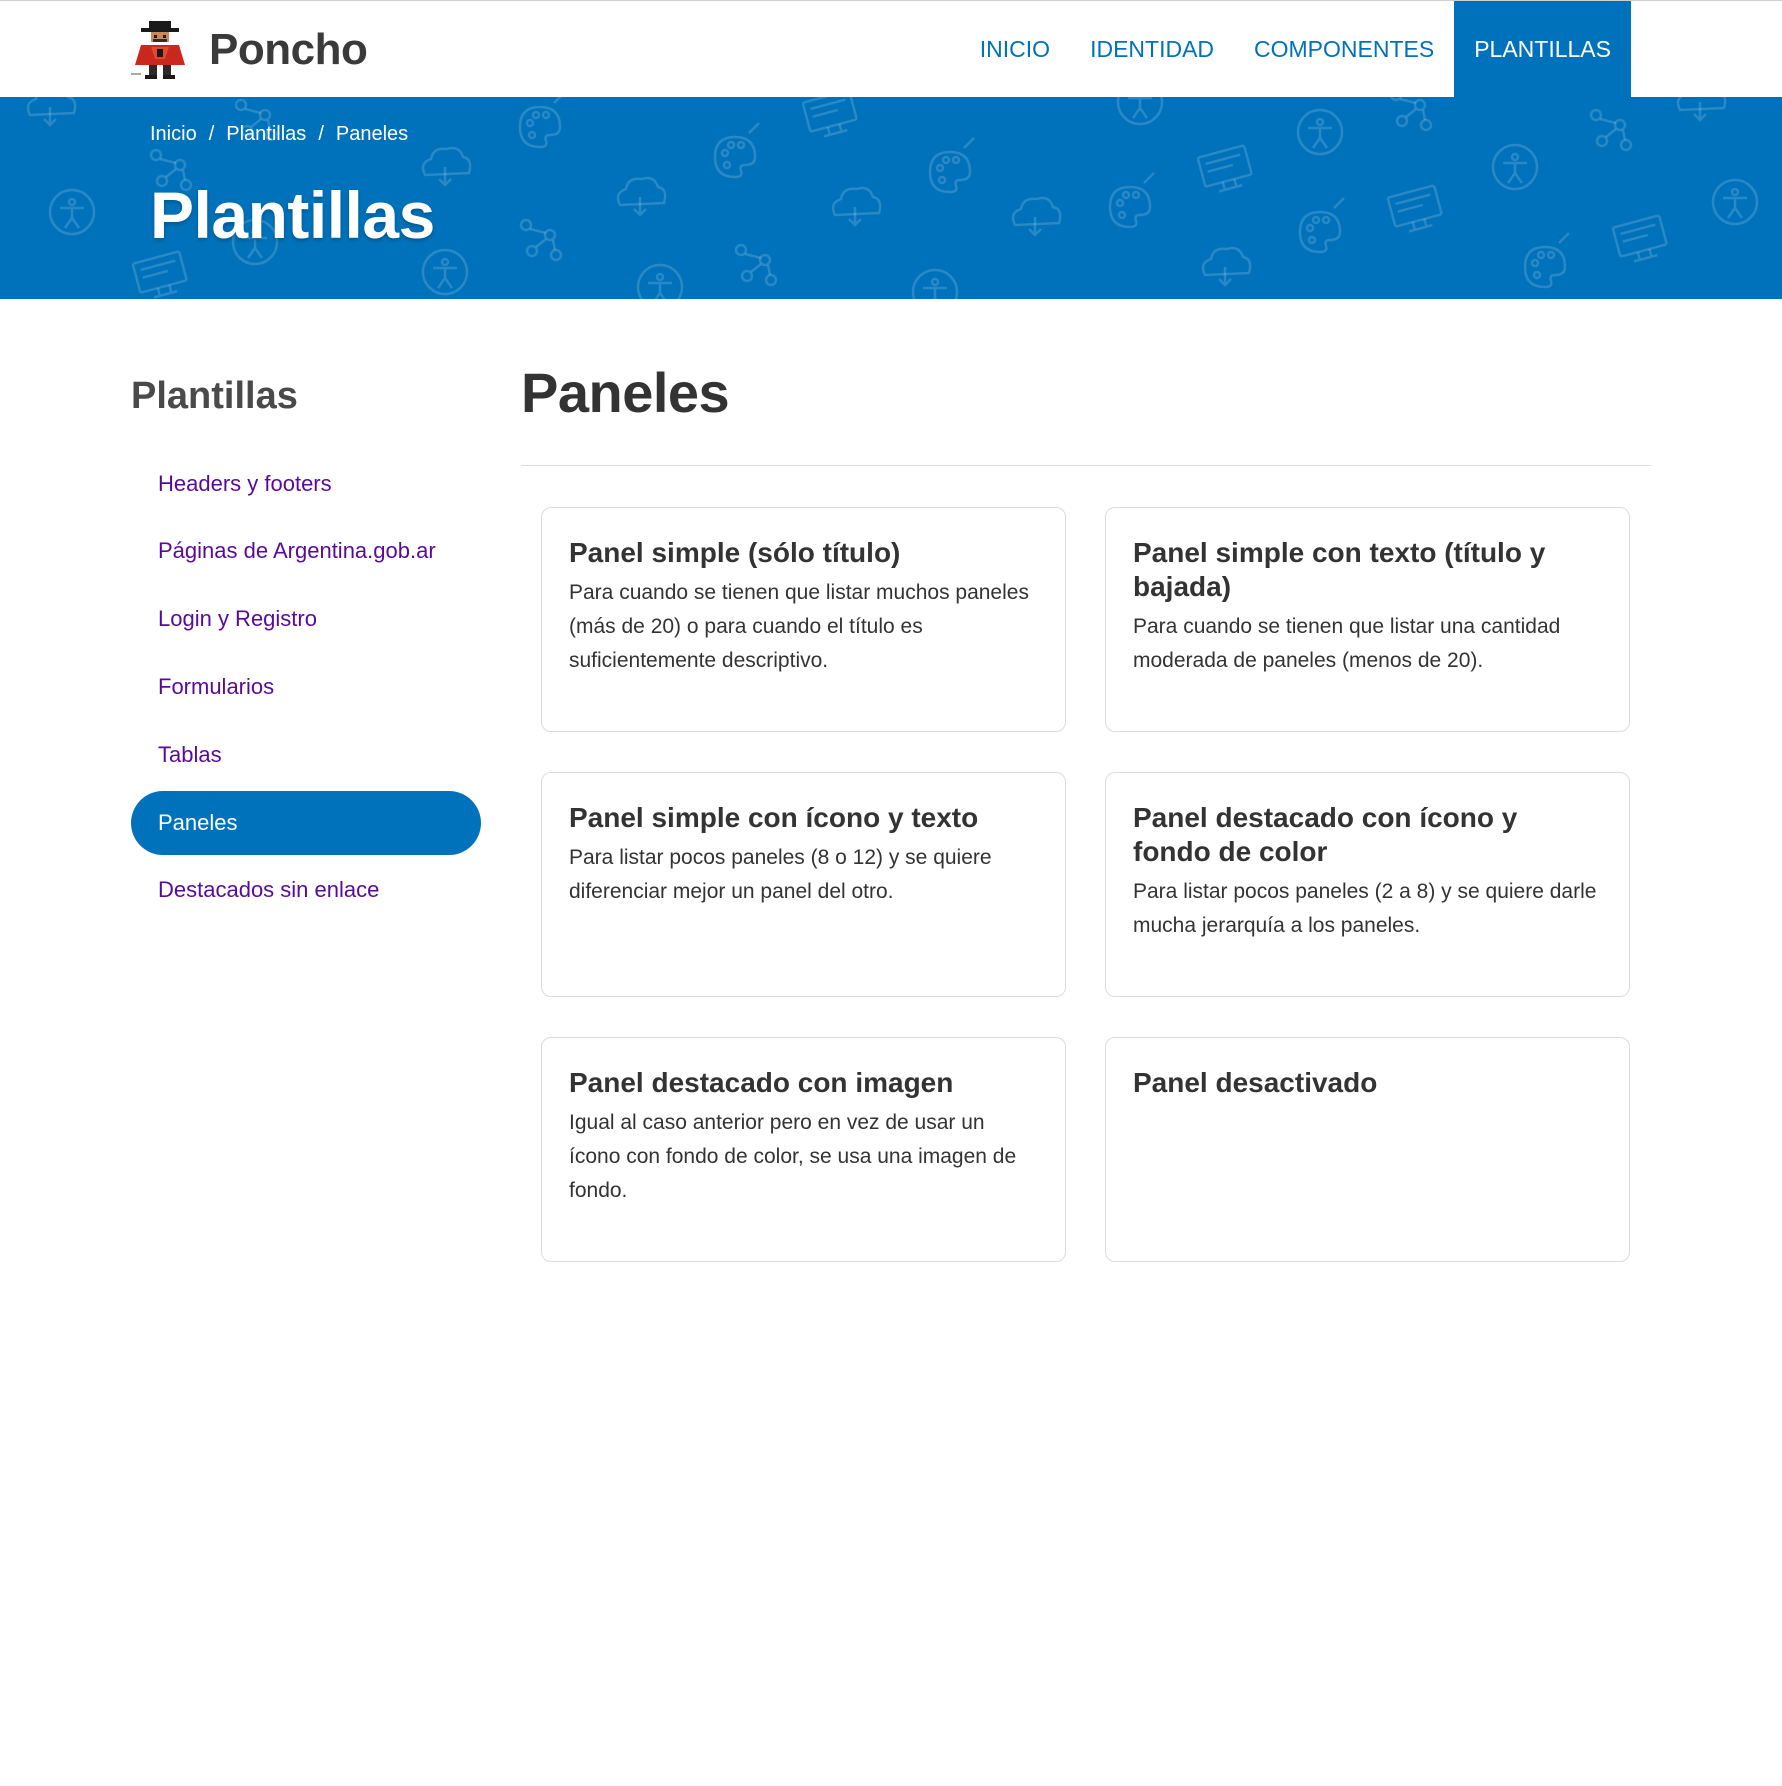 This screenshot has height=1786, width=1782. I want to click on brand-link: Poncho, so click(249, 50).